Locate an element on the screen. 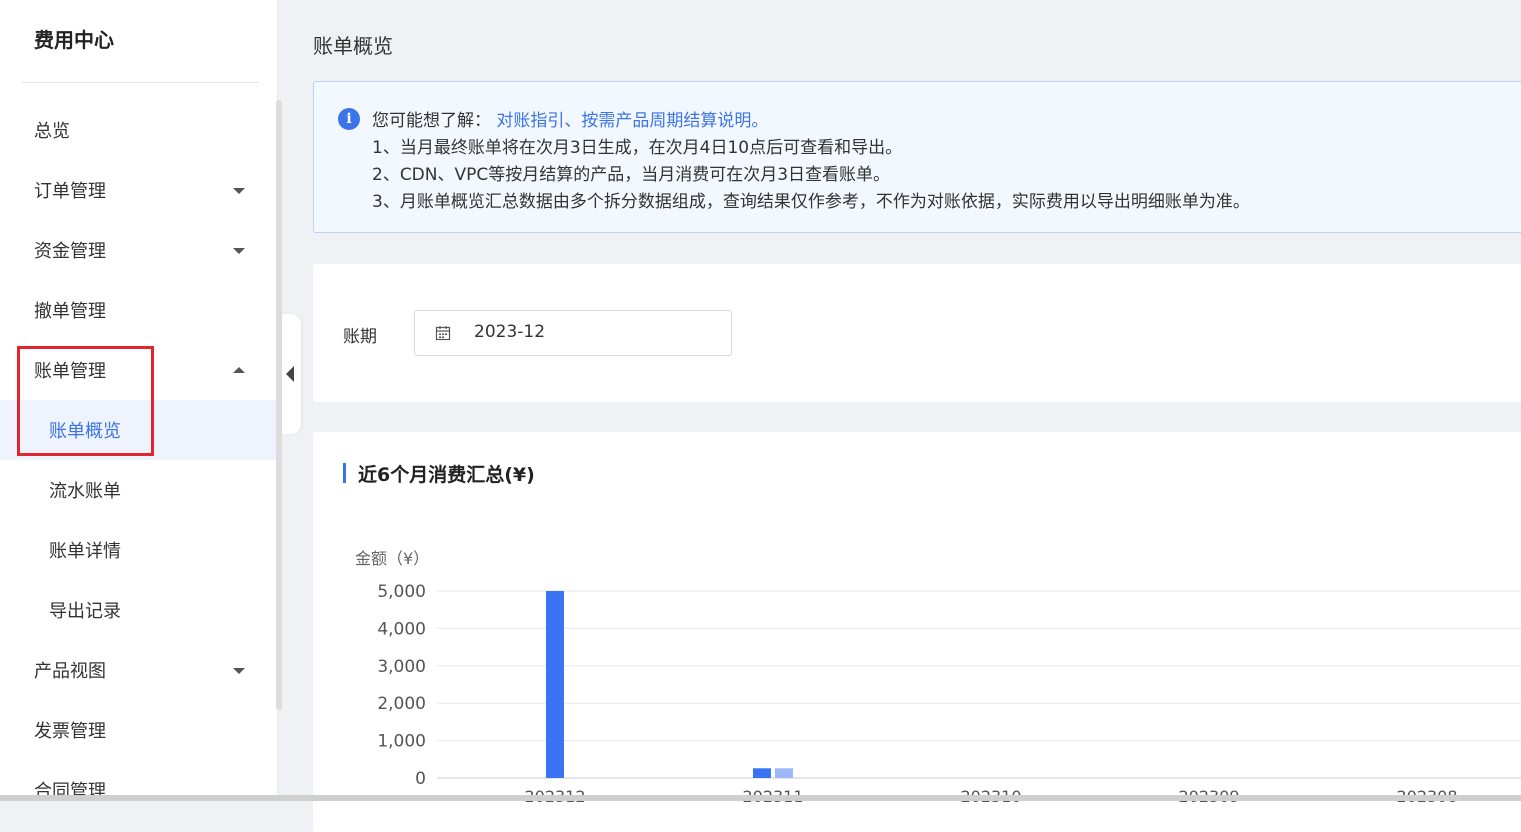 The height and width of the screenshot is (832, 1521). sidebar-collapse-button is located at coordinates (291, 374).